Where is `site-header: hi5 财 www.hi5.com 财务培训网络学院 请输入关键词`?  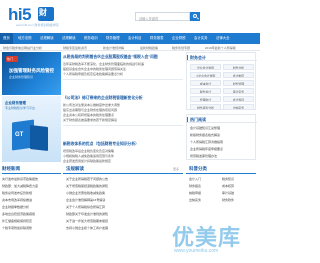 site-header: hi5 财 www.hi5.com 财务培训网络学院 请输入关键词 is located at coordinates (130, 16).